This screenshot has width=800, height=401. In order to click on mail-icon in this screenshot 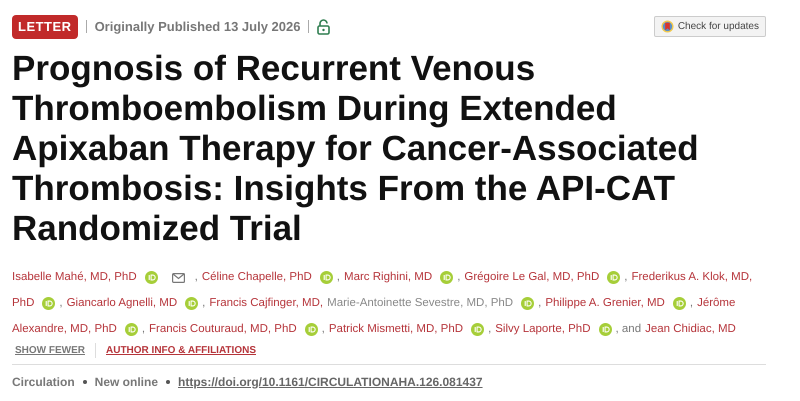, I will do `click(178, 277)`.